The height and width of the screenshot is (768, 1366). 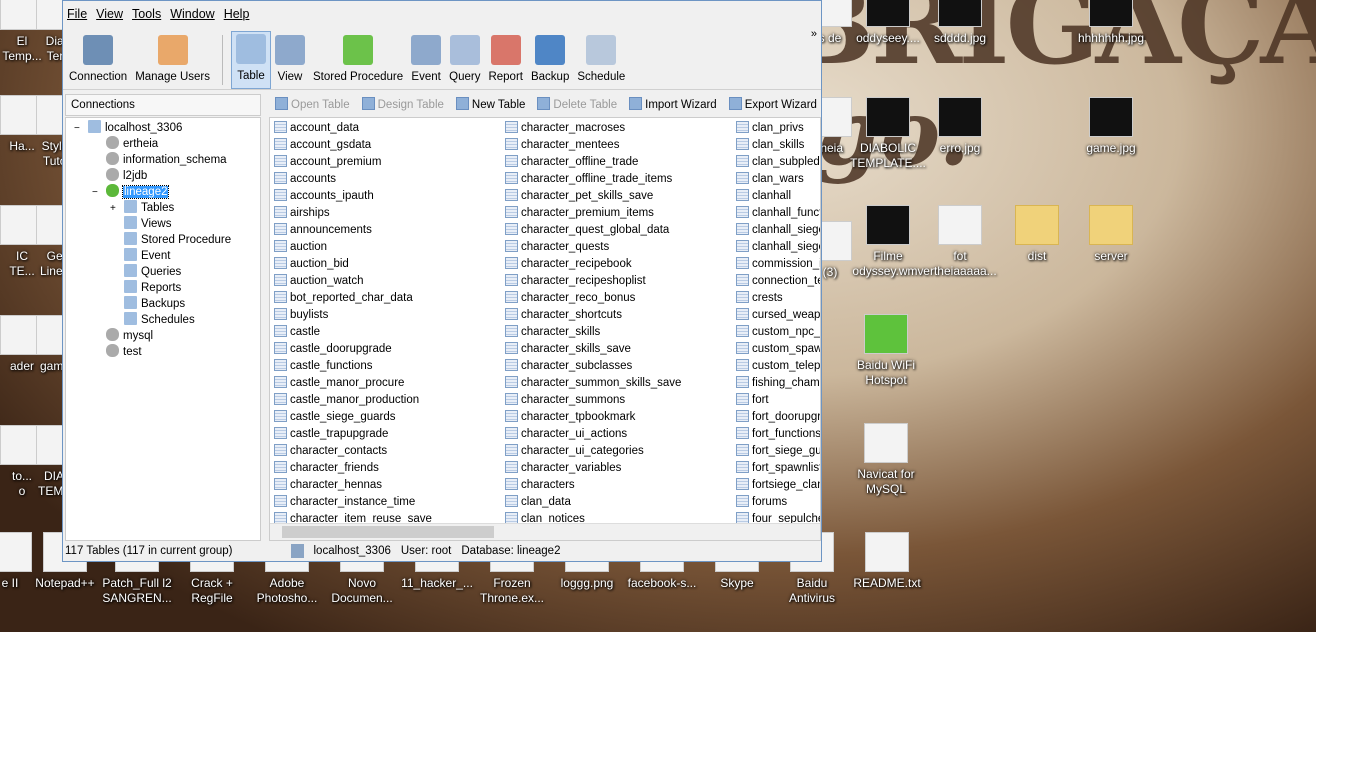 What do you see at coordinates (166, 160) in the screenshot?
I see `tree-node-information_schema: information_schema` at bounding box center [166, 160].